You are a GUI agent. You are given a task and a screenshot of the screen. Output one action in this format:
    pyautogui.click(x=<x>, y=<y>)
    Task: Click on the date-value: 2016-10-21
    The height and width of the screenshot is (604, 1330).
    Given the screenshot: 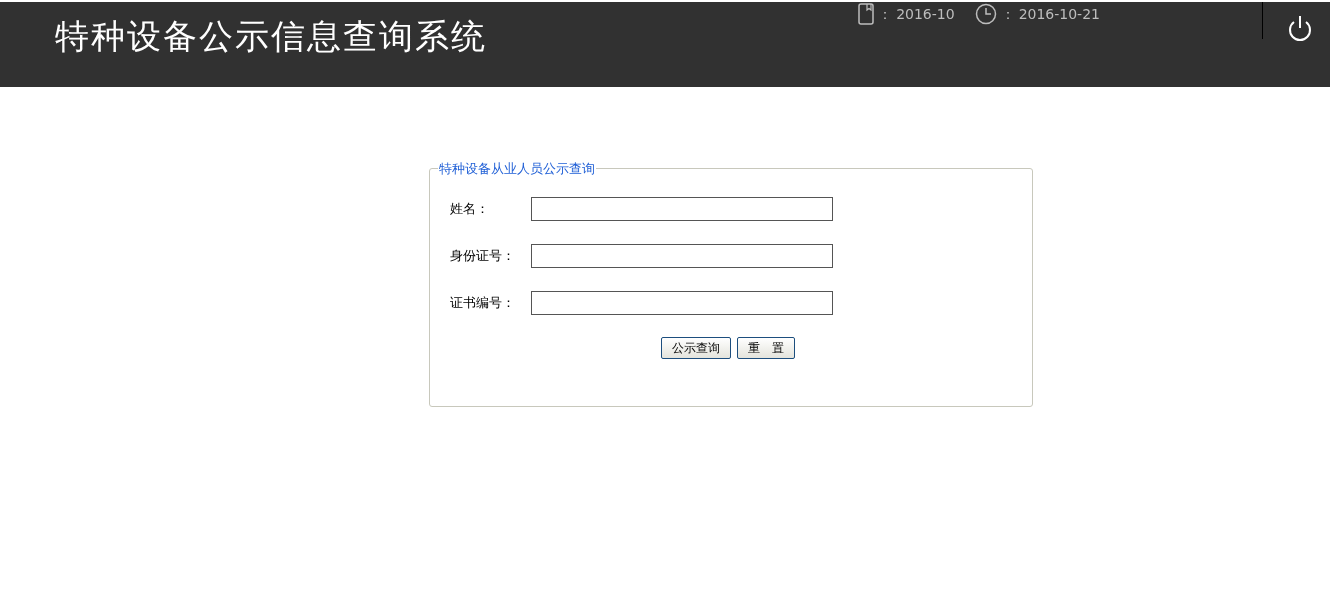 What is the action you would take?
    pyautogui.click(x=1059, y=14)
    